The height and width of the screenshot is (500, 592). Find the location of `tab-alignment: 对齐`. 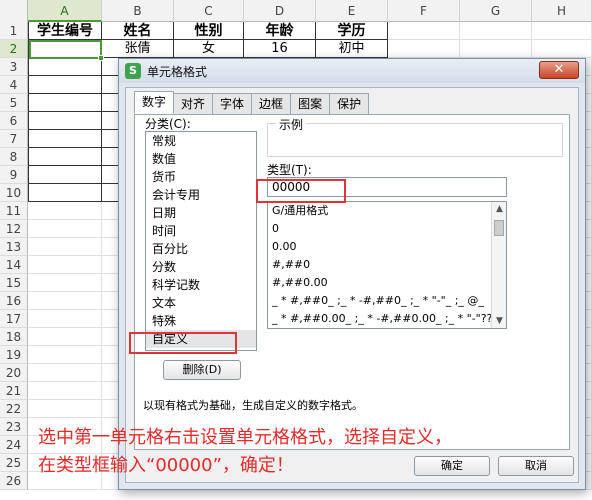

tab-alignment: 对齐 is located at coordinates (193, 103).